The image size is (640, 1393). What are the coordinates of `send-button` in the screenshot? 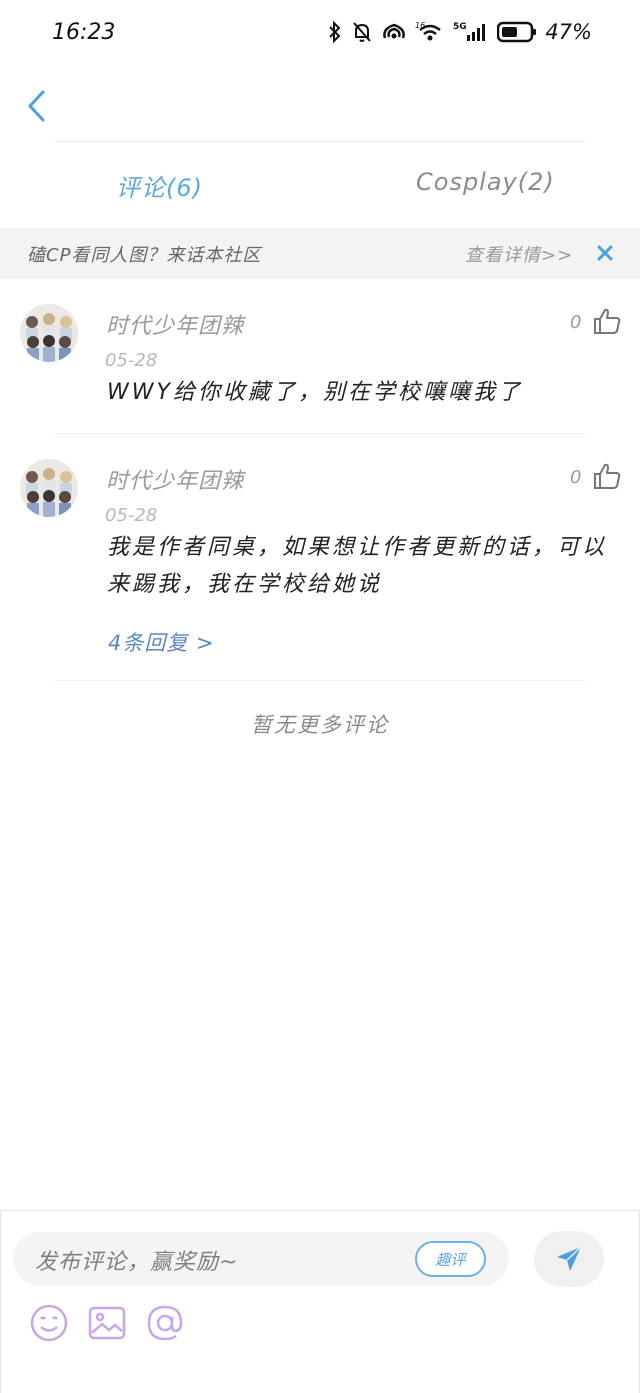 It's located at (569, 1259).